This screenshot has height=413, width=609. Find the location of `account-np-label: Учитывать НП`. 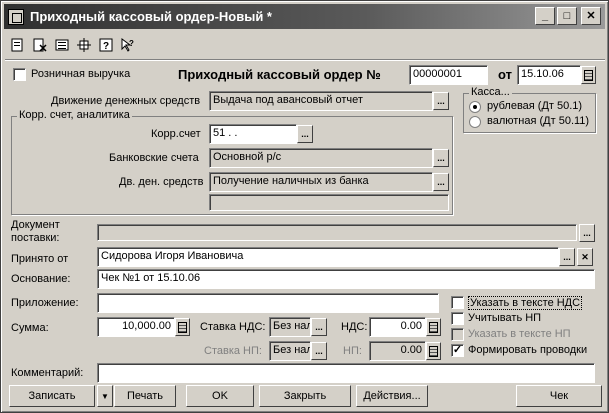

account-np-label: Учитывать НП is located at coordinates (505, 318).